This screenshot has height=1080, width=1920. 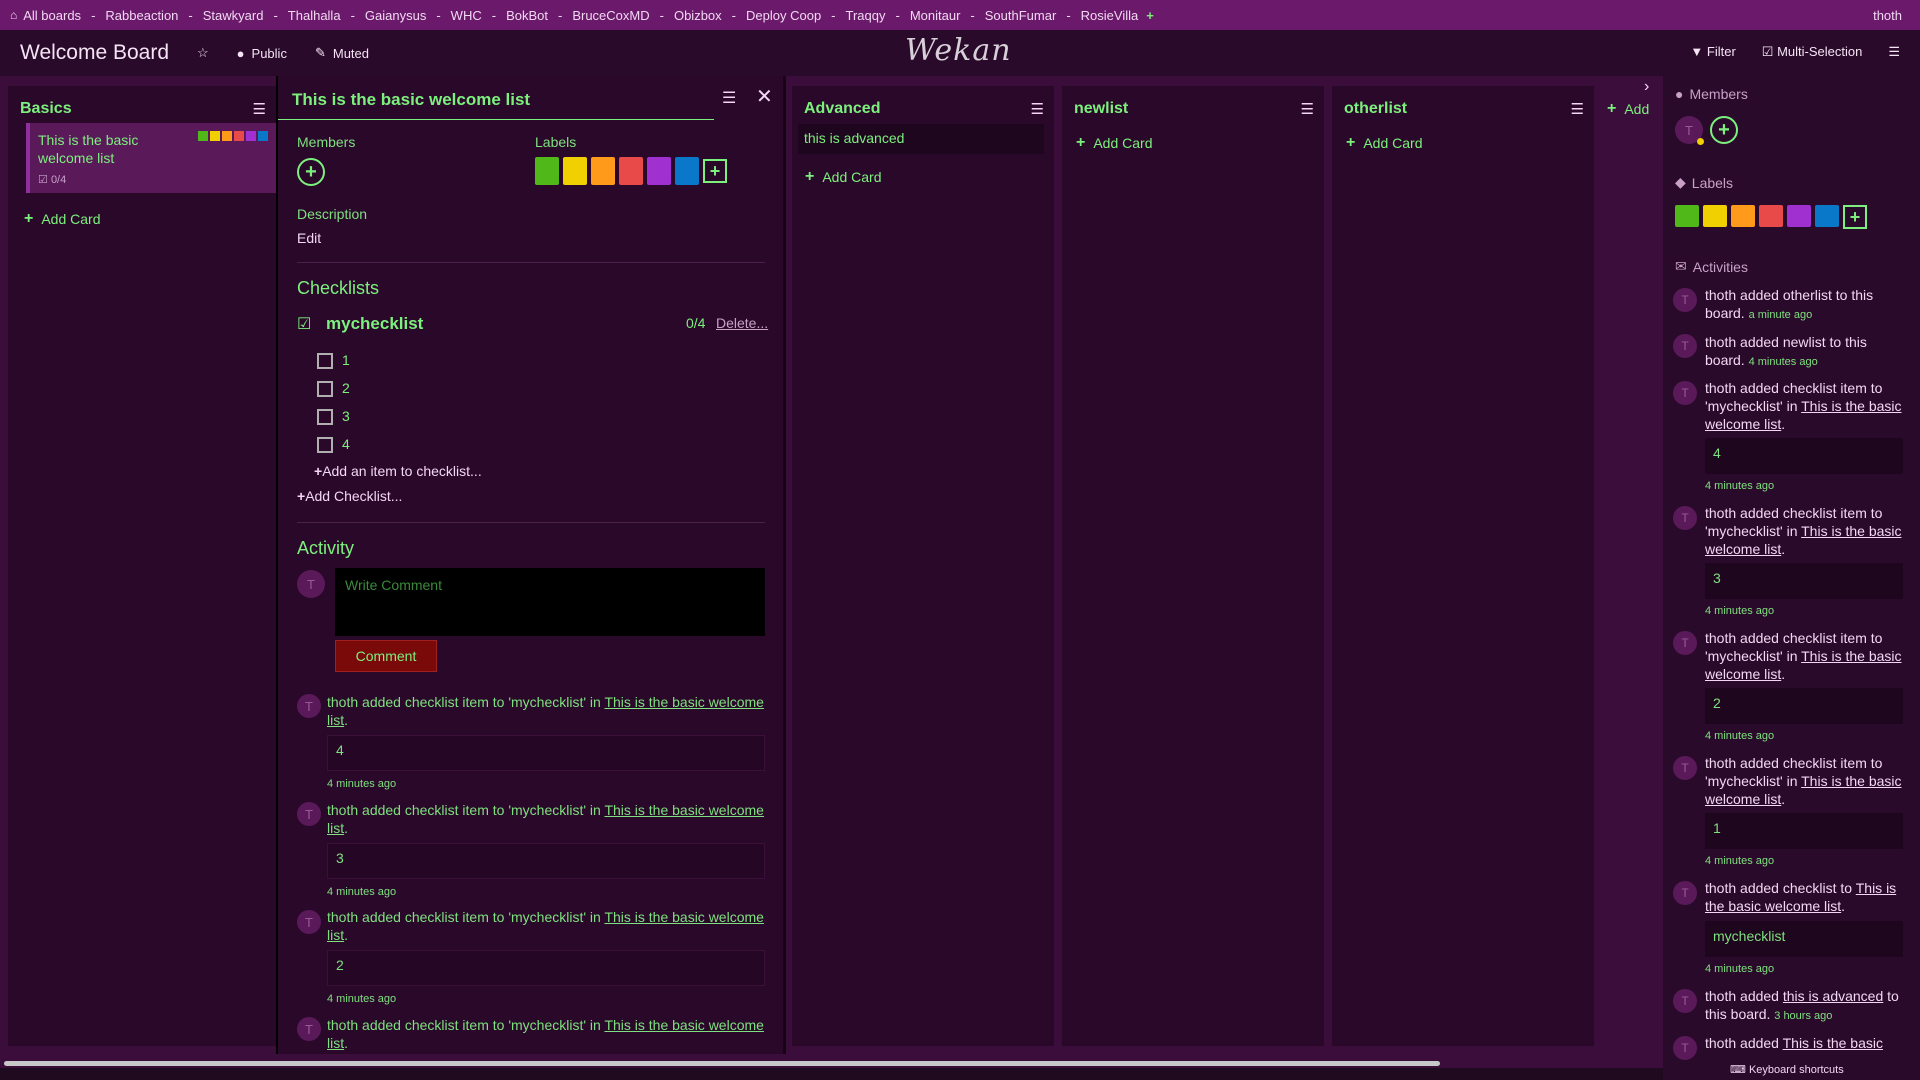 What do you see at coordinates (1629, 109) in the screenshot?
I see `add-list-button: + Add L` at bounding box center [1629, 109].